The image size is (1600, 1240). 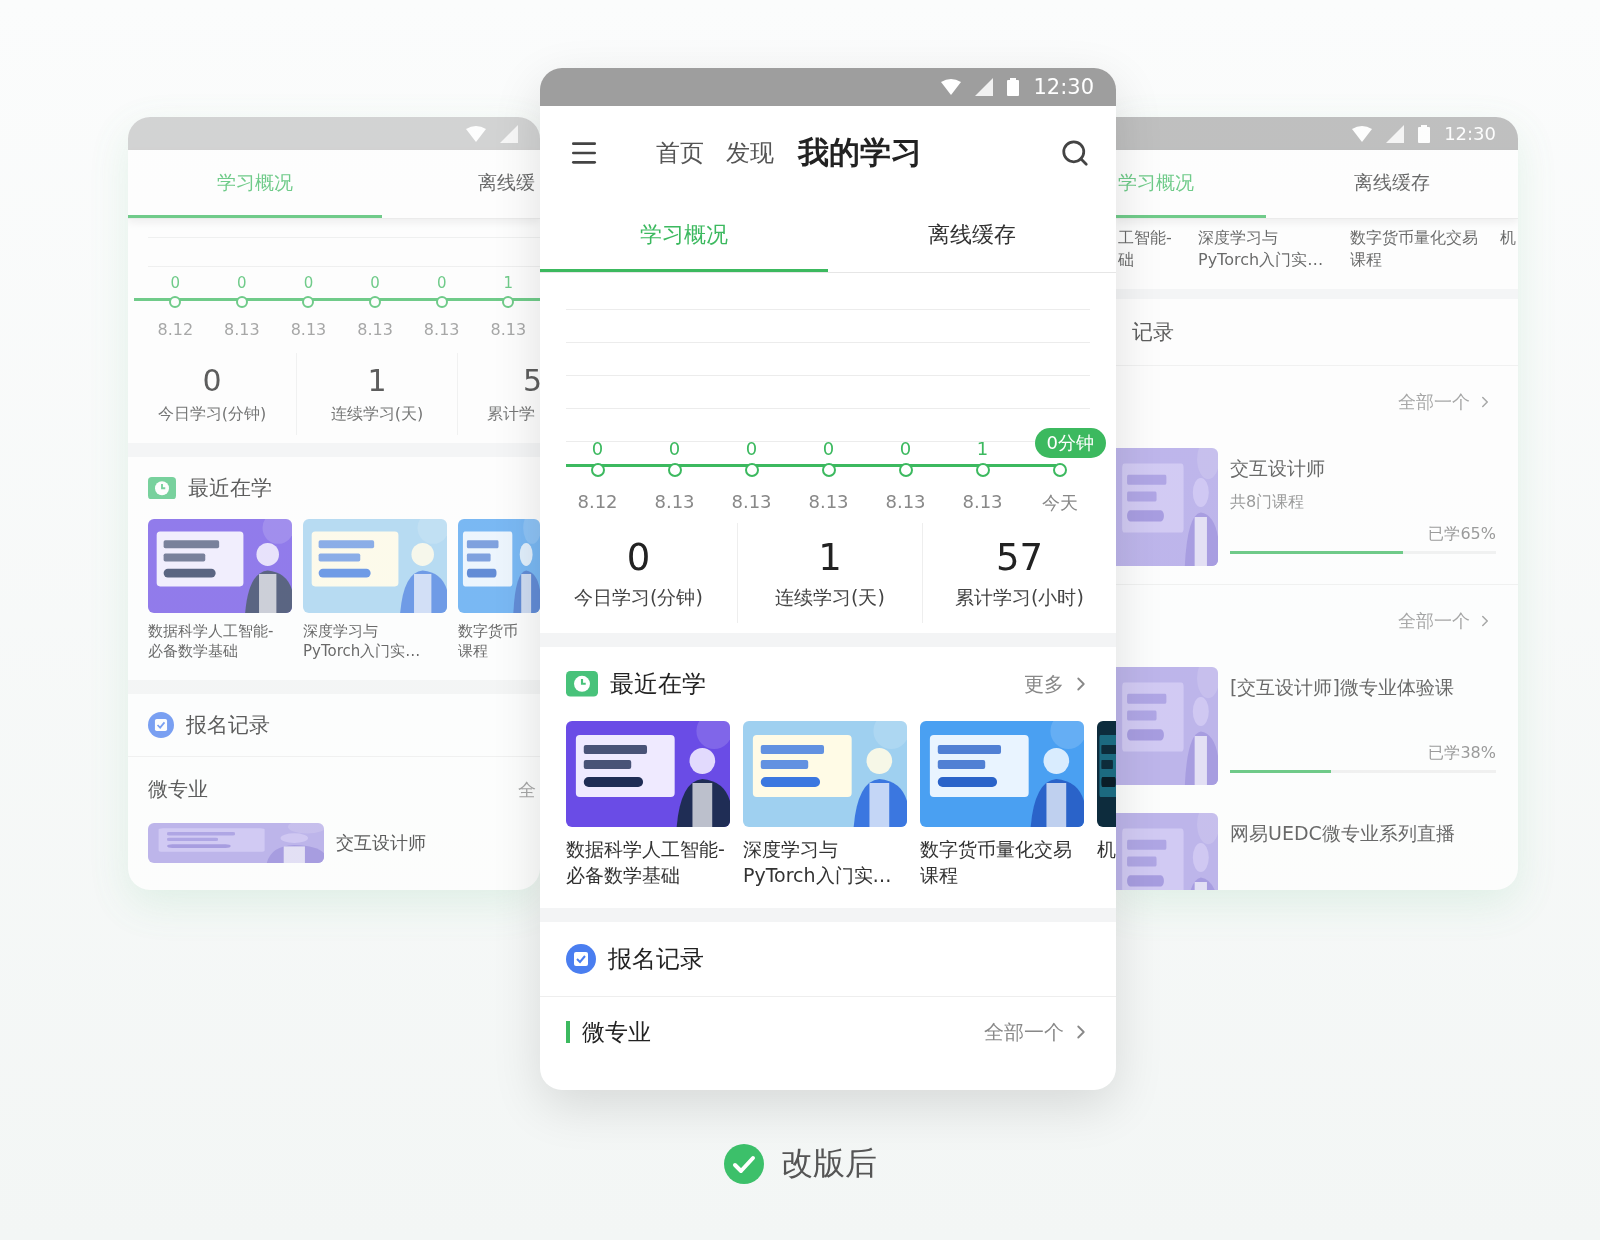 What do you see at coordinates (1158, 258) in the screenshot?
I see `course-title: 工智能- 础` at bounding box center [1158, 258].